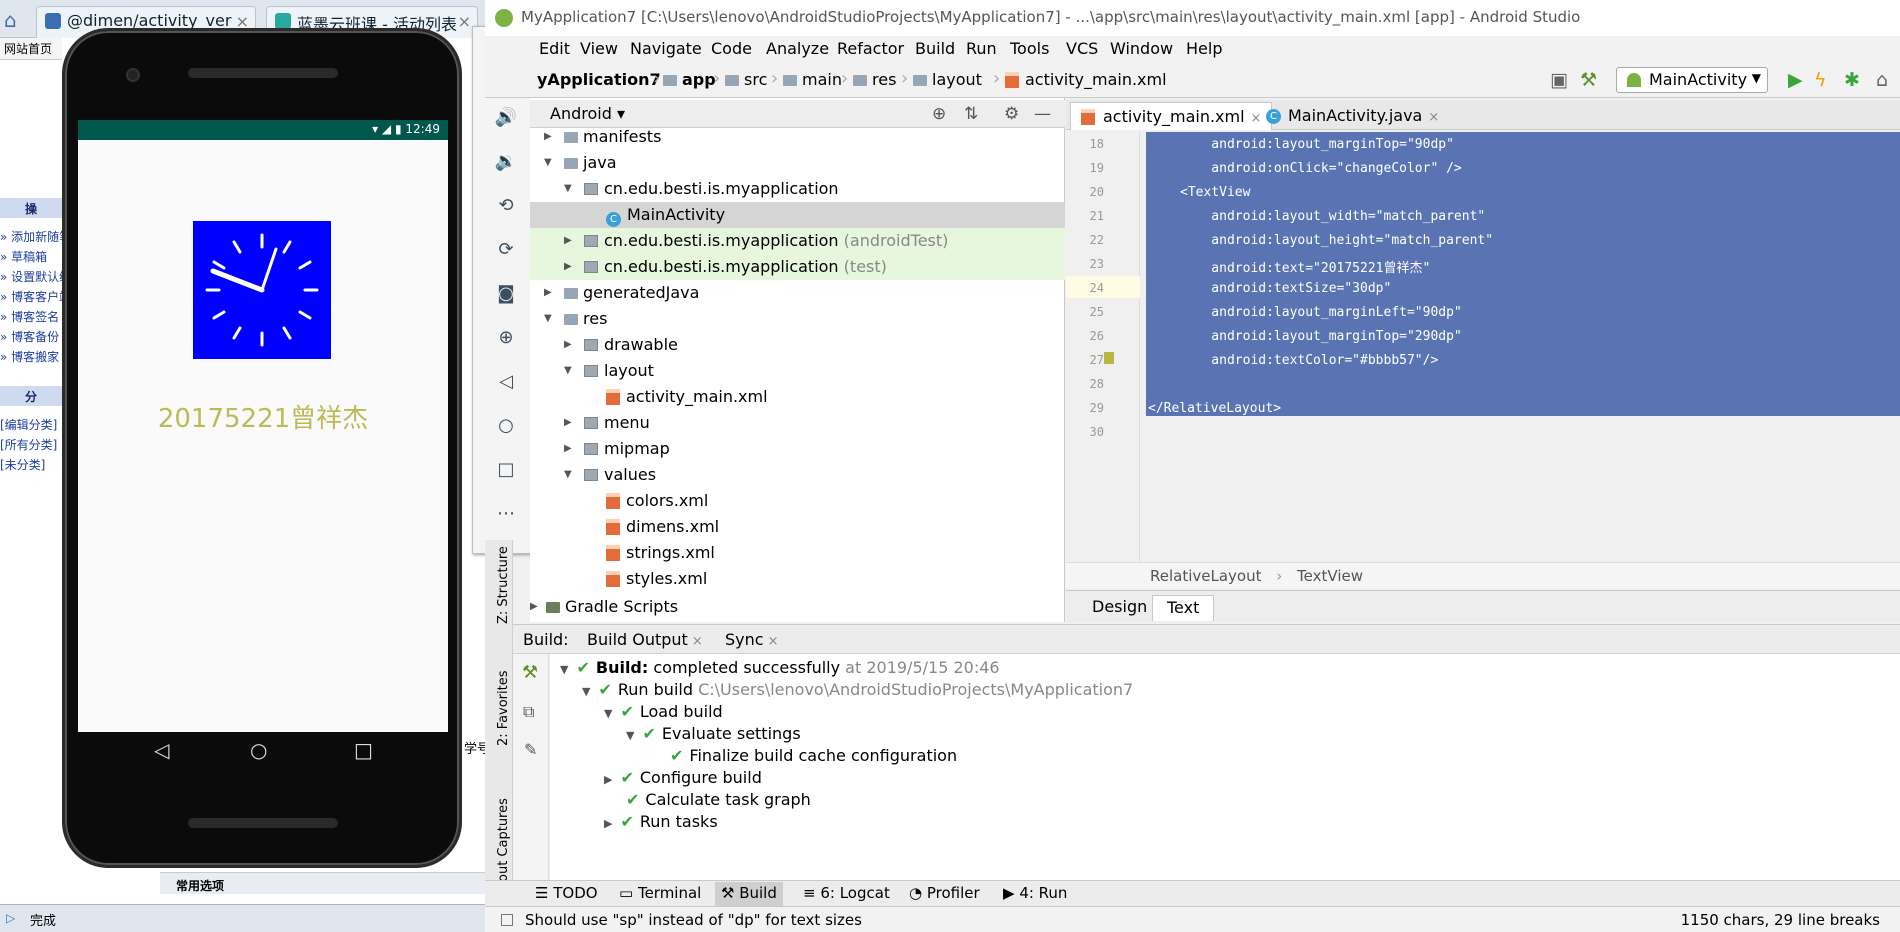 Image resolution: width=1900 pixels, height=932 pixels. What do you see at coordinates (554, 48) in the screenshot?
I see `menu-edit: Edit` at bounding box center [554, 48].